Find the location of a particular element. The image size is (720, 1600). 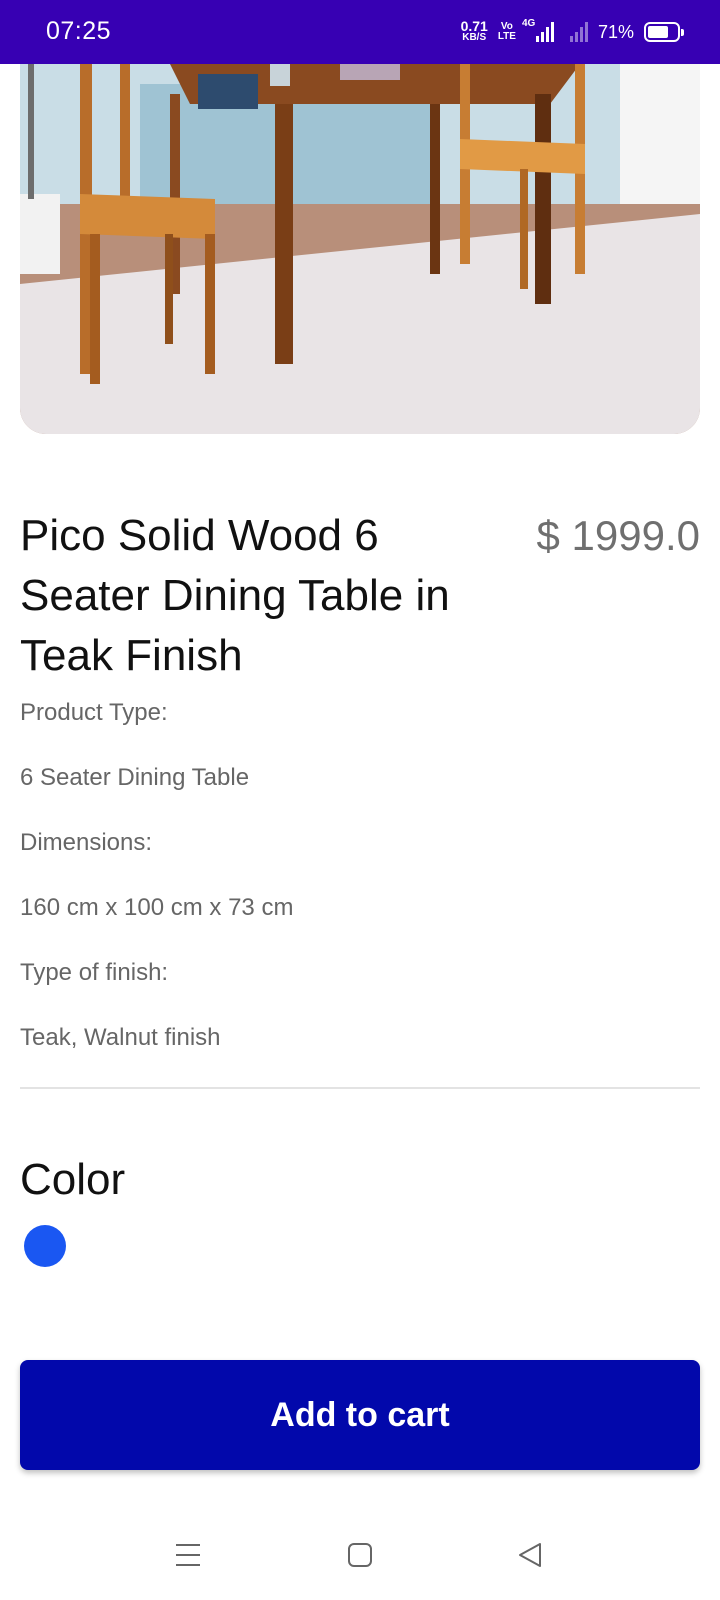

spec-finish-label: Type of finish: is located at coordinates (94, 972).